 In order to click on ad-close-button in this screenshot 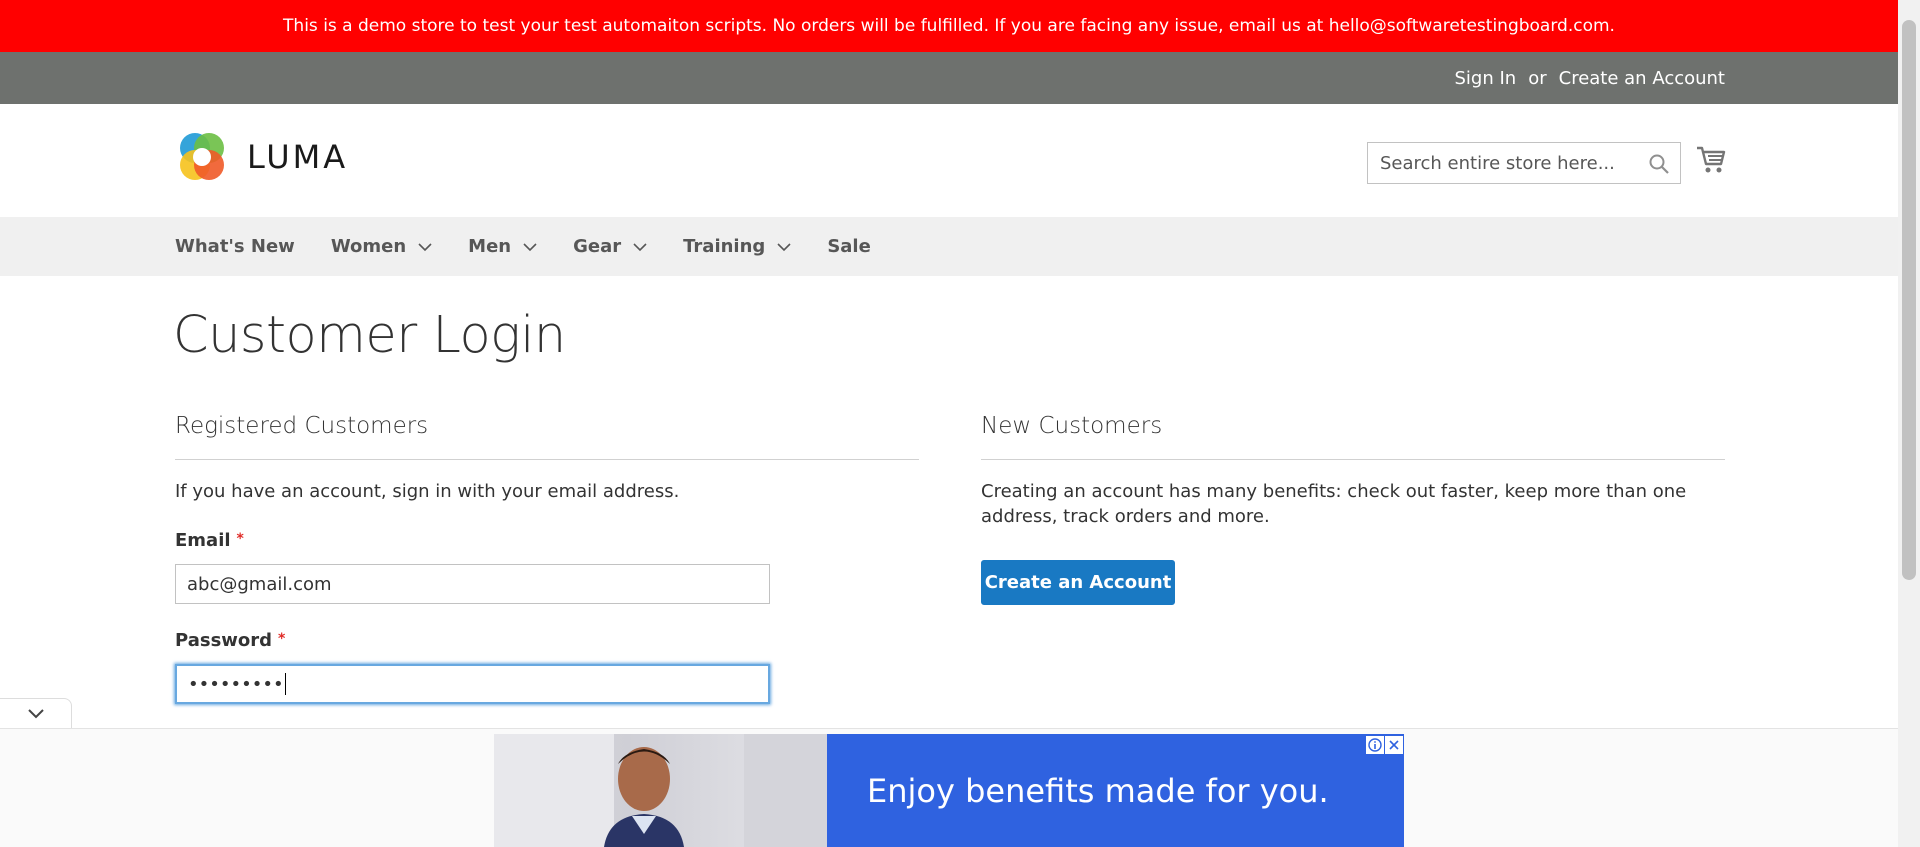, I will do `click(1394, 745)`.